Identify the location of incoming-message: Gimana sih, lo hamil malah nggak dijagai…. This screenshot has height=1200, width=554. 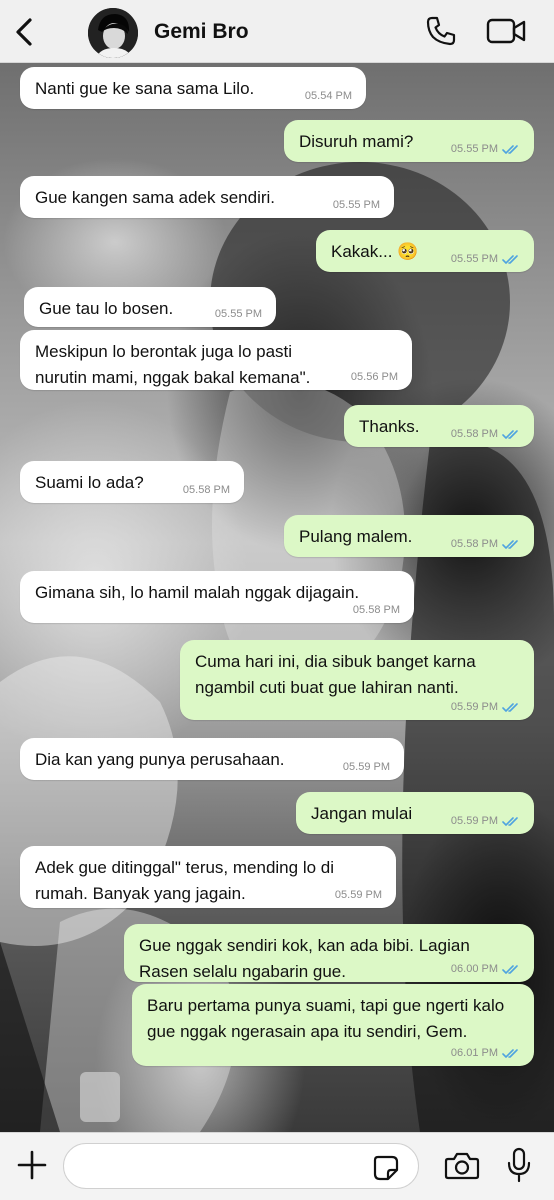
(217, 597).